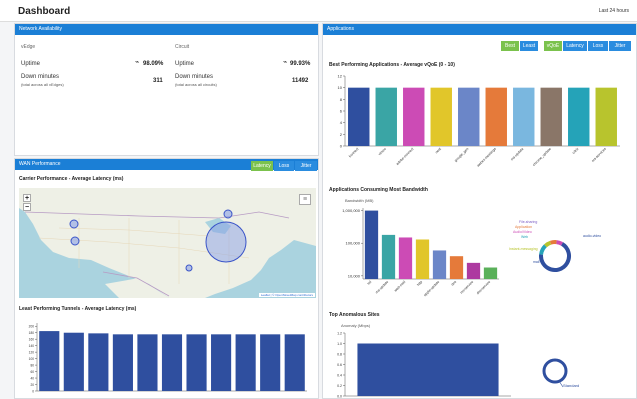  What do you see at coordinates (529, 46) in the screenshot?
I see `least-button: Least` at bounding box center [529, 46].